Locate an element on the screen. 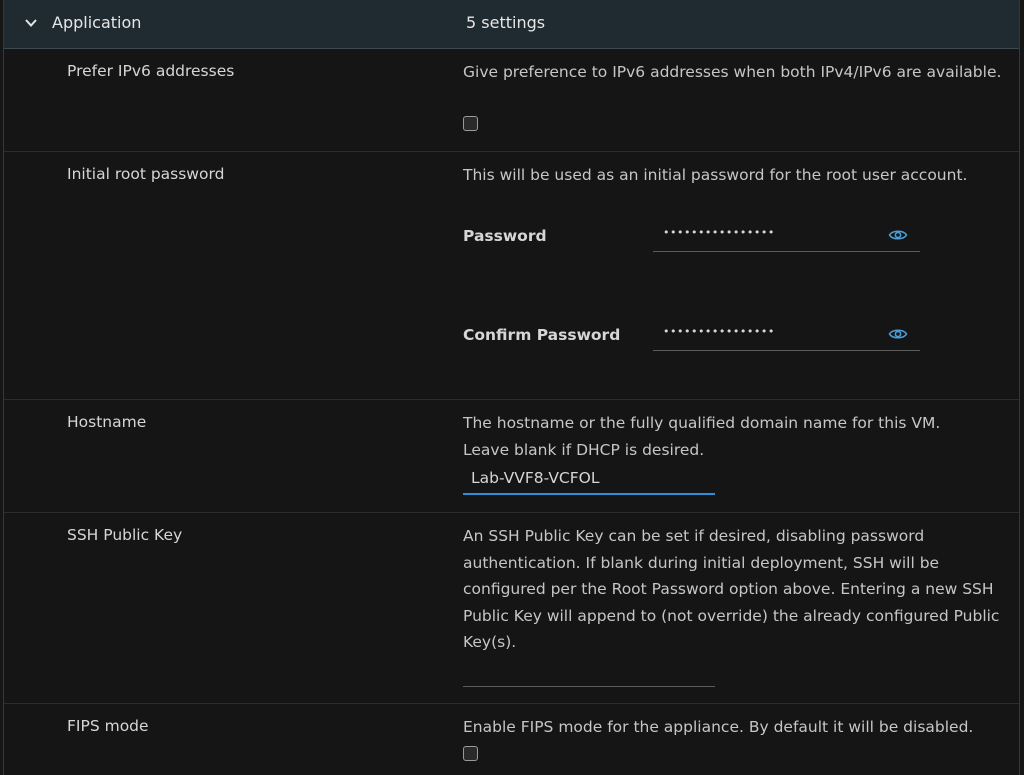 The width and height of the screenshot is (1024, 775). confirm-password-label: Confirm Password is located at coordinates (542, 335).